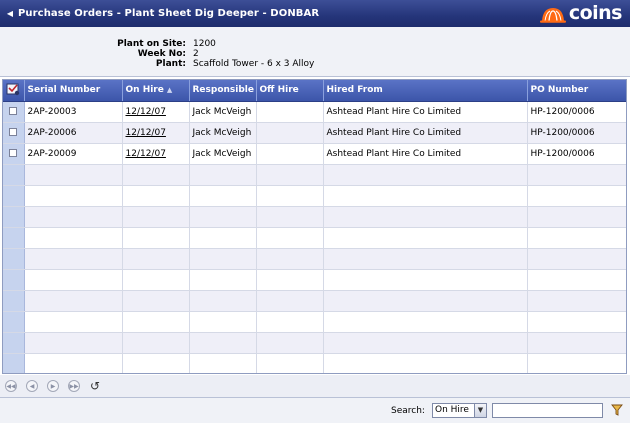  I want to click on column-header-responsible: Responsible, so click(223, 91).